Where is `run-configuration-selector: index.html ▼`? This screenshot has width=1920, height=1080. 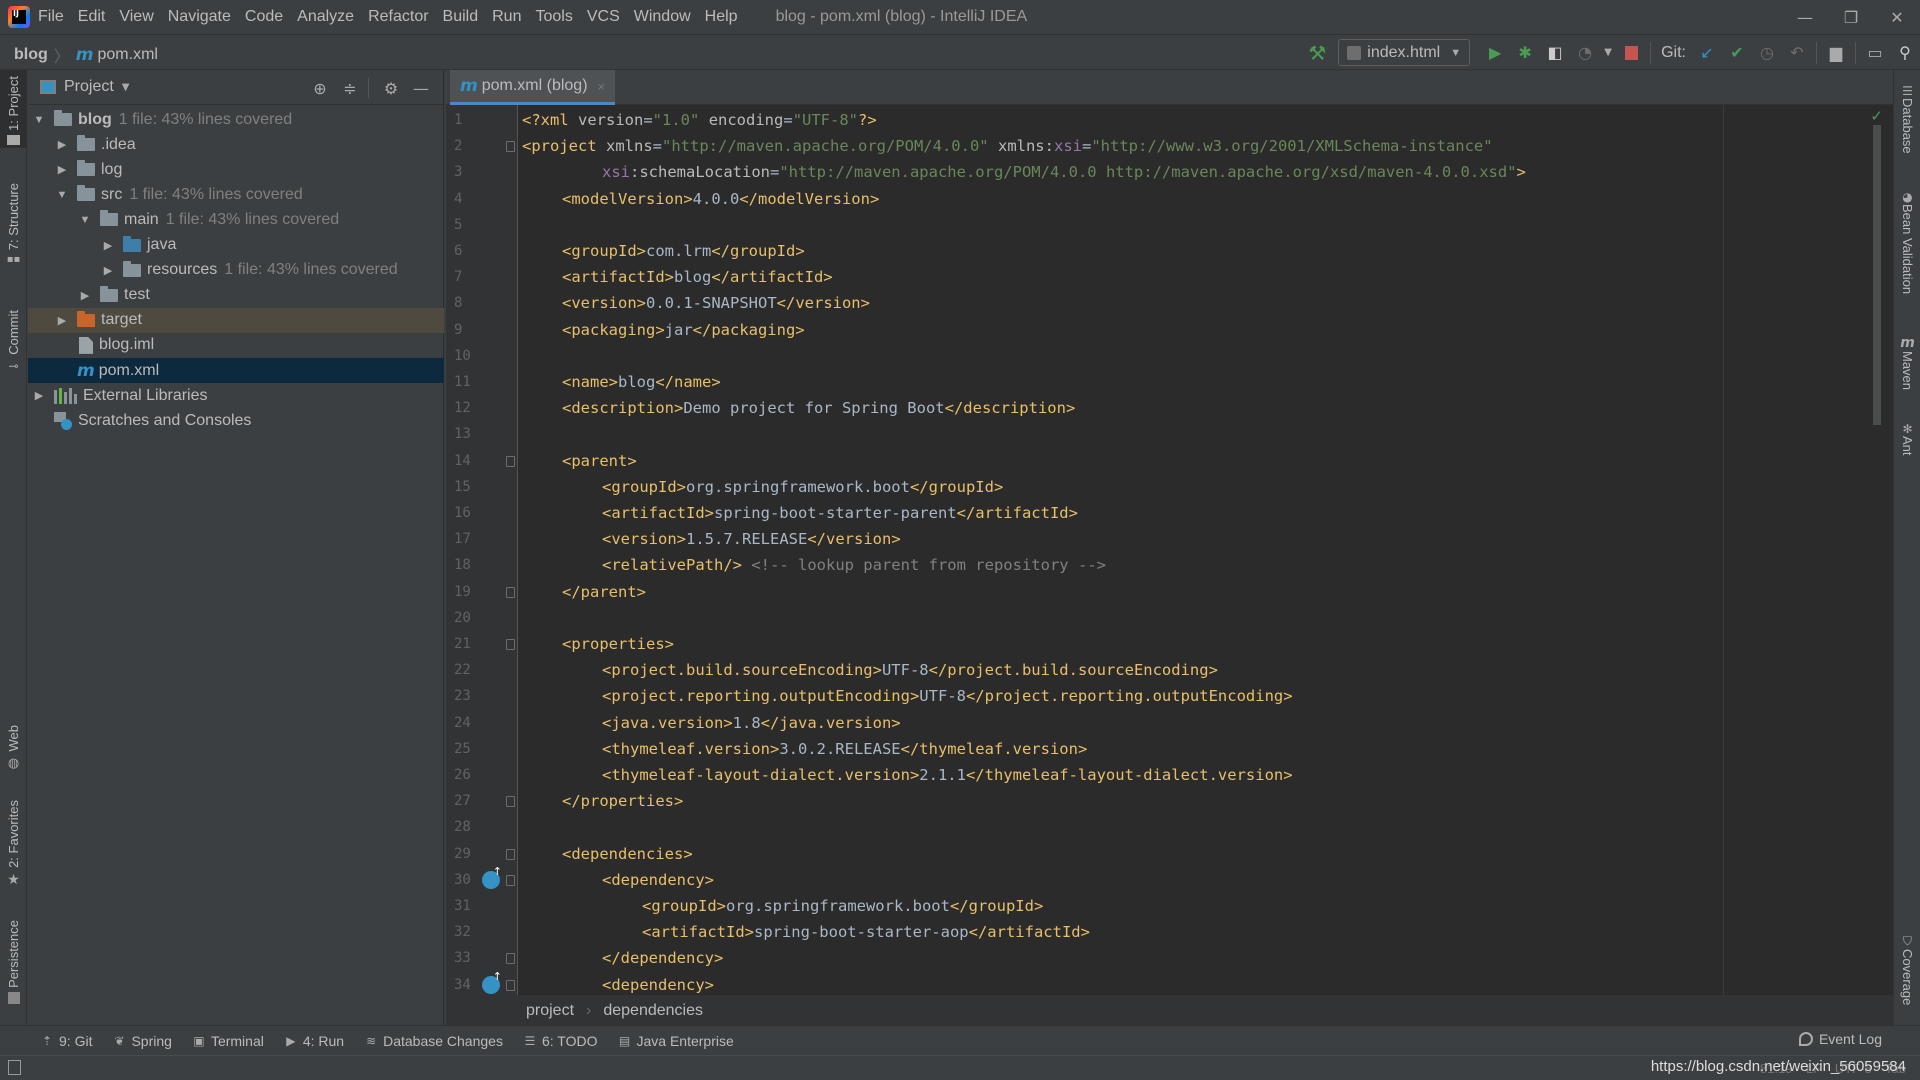 run-configuration-selector: index.html ▼ is located at coordinates (1404, 52).